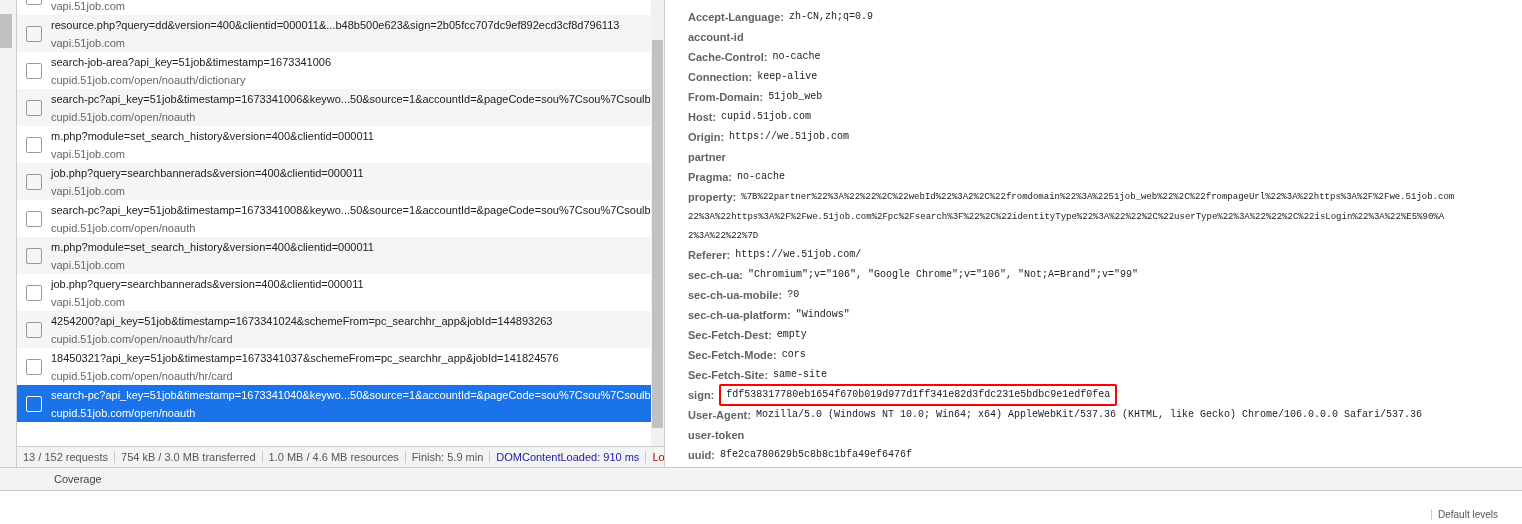 The width and height of the screenshot is (1522, 524). What do you see at coordinates (78, 479) in the screenshot?
I see `drawer-tab: Coverage` at bounding box center [78, 479].